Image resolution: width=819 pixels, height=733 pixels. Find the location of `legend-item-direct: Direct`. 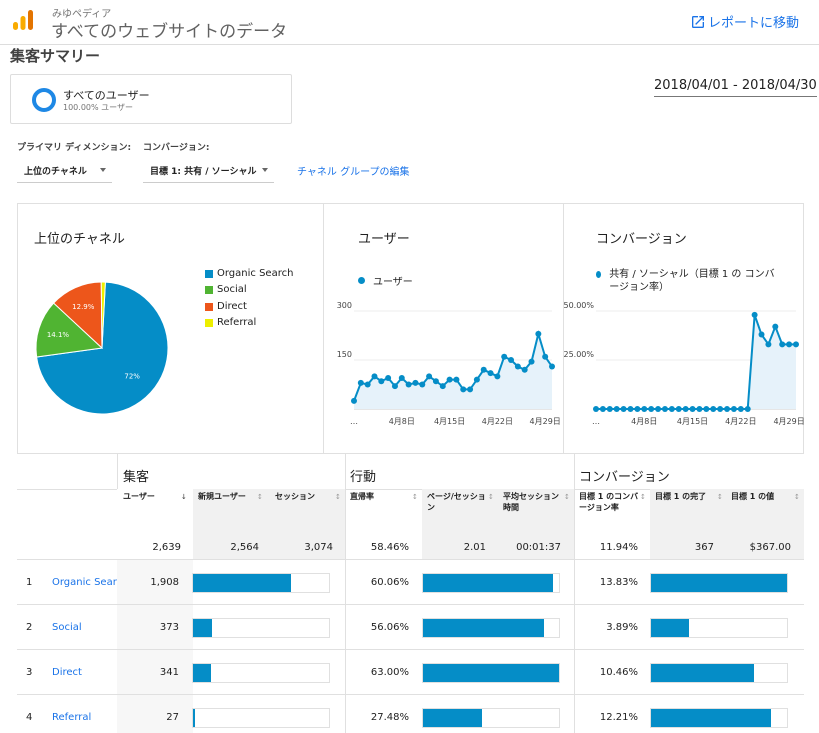

legend-item-direct: Direct is located at coordinates (226, 306).